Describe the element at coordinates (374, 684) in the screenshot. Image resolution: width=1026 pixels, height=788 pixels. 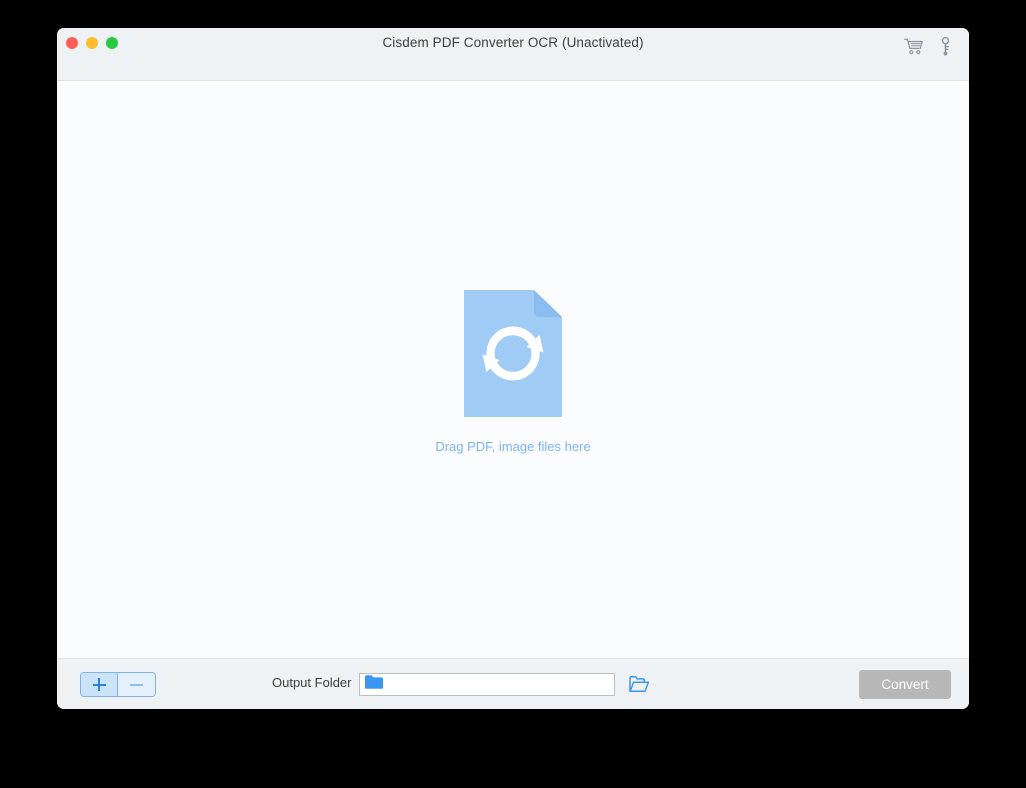
I see `folder-icon` at that location.